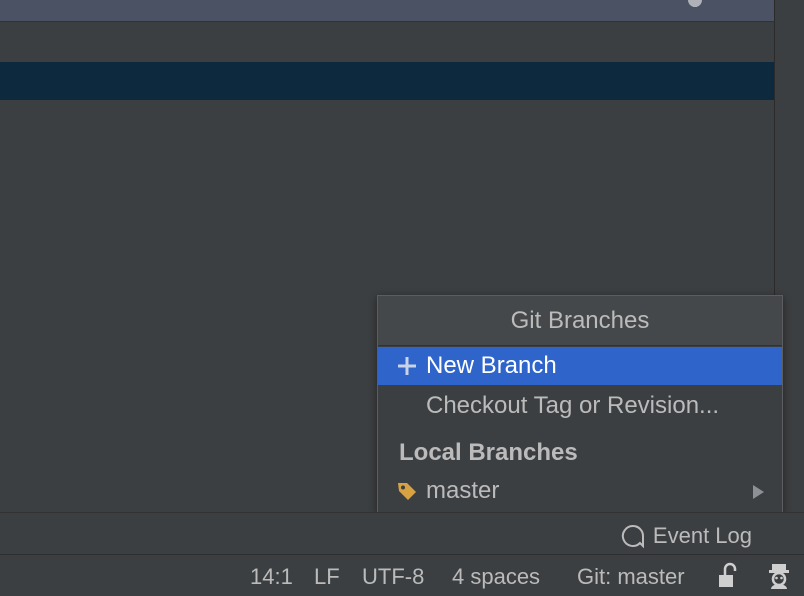  Describe the element at coordinates (729, 576) in the screenshot. I see `unlocked-icon` at that location.